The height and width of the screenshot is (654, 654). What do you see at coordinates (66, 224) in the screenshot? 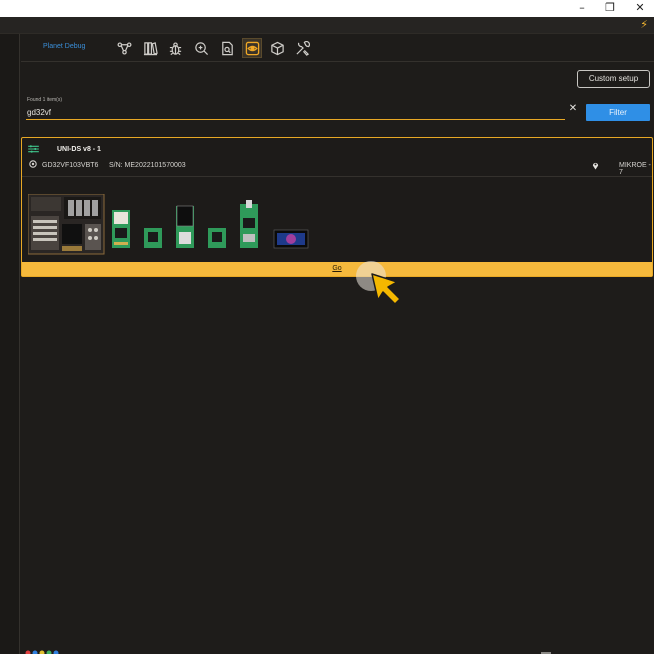
I see `mainboard-image` at bounding box center [66, 224].